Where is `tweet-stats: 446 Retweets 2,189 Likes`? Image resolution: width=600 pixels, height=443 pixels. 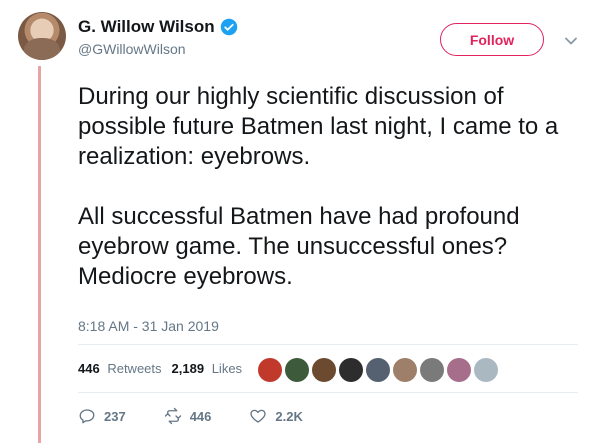 tweet-stats: 446 Retweets 2,189 Likes is located at coordinates (165, 369).